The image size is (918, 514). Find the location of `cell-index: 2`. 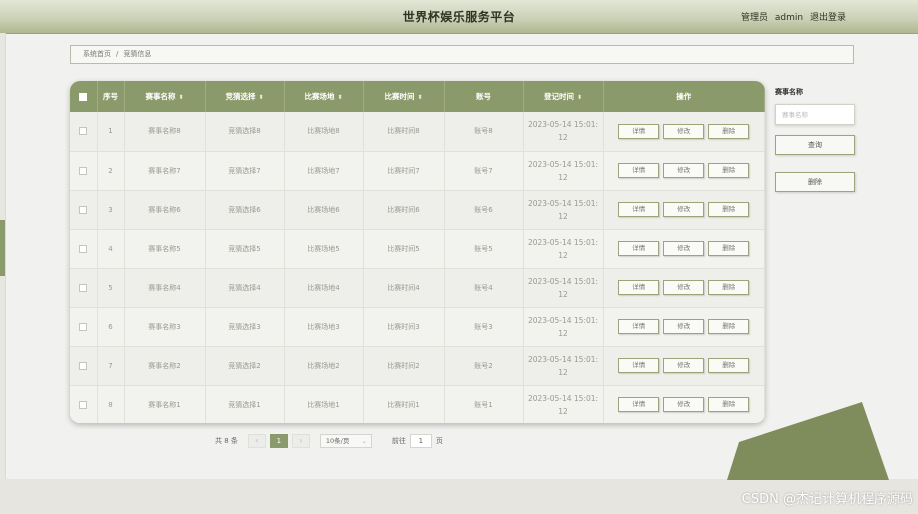

cell-index: 2 is located at coordinates (111, 171).